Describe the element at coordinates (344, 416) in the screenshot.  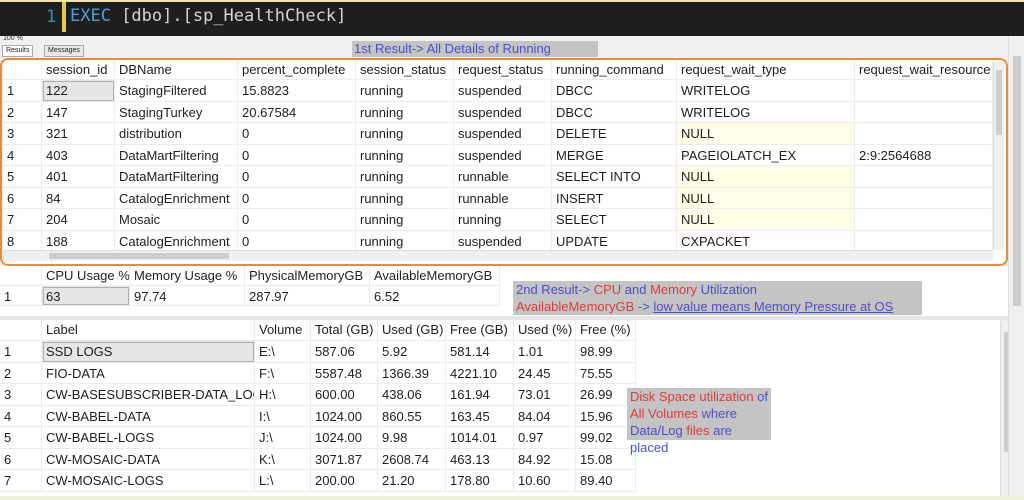
I see `cell: 1024.00` at that location.